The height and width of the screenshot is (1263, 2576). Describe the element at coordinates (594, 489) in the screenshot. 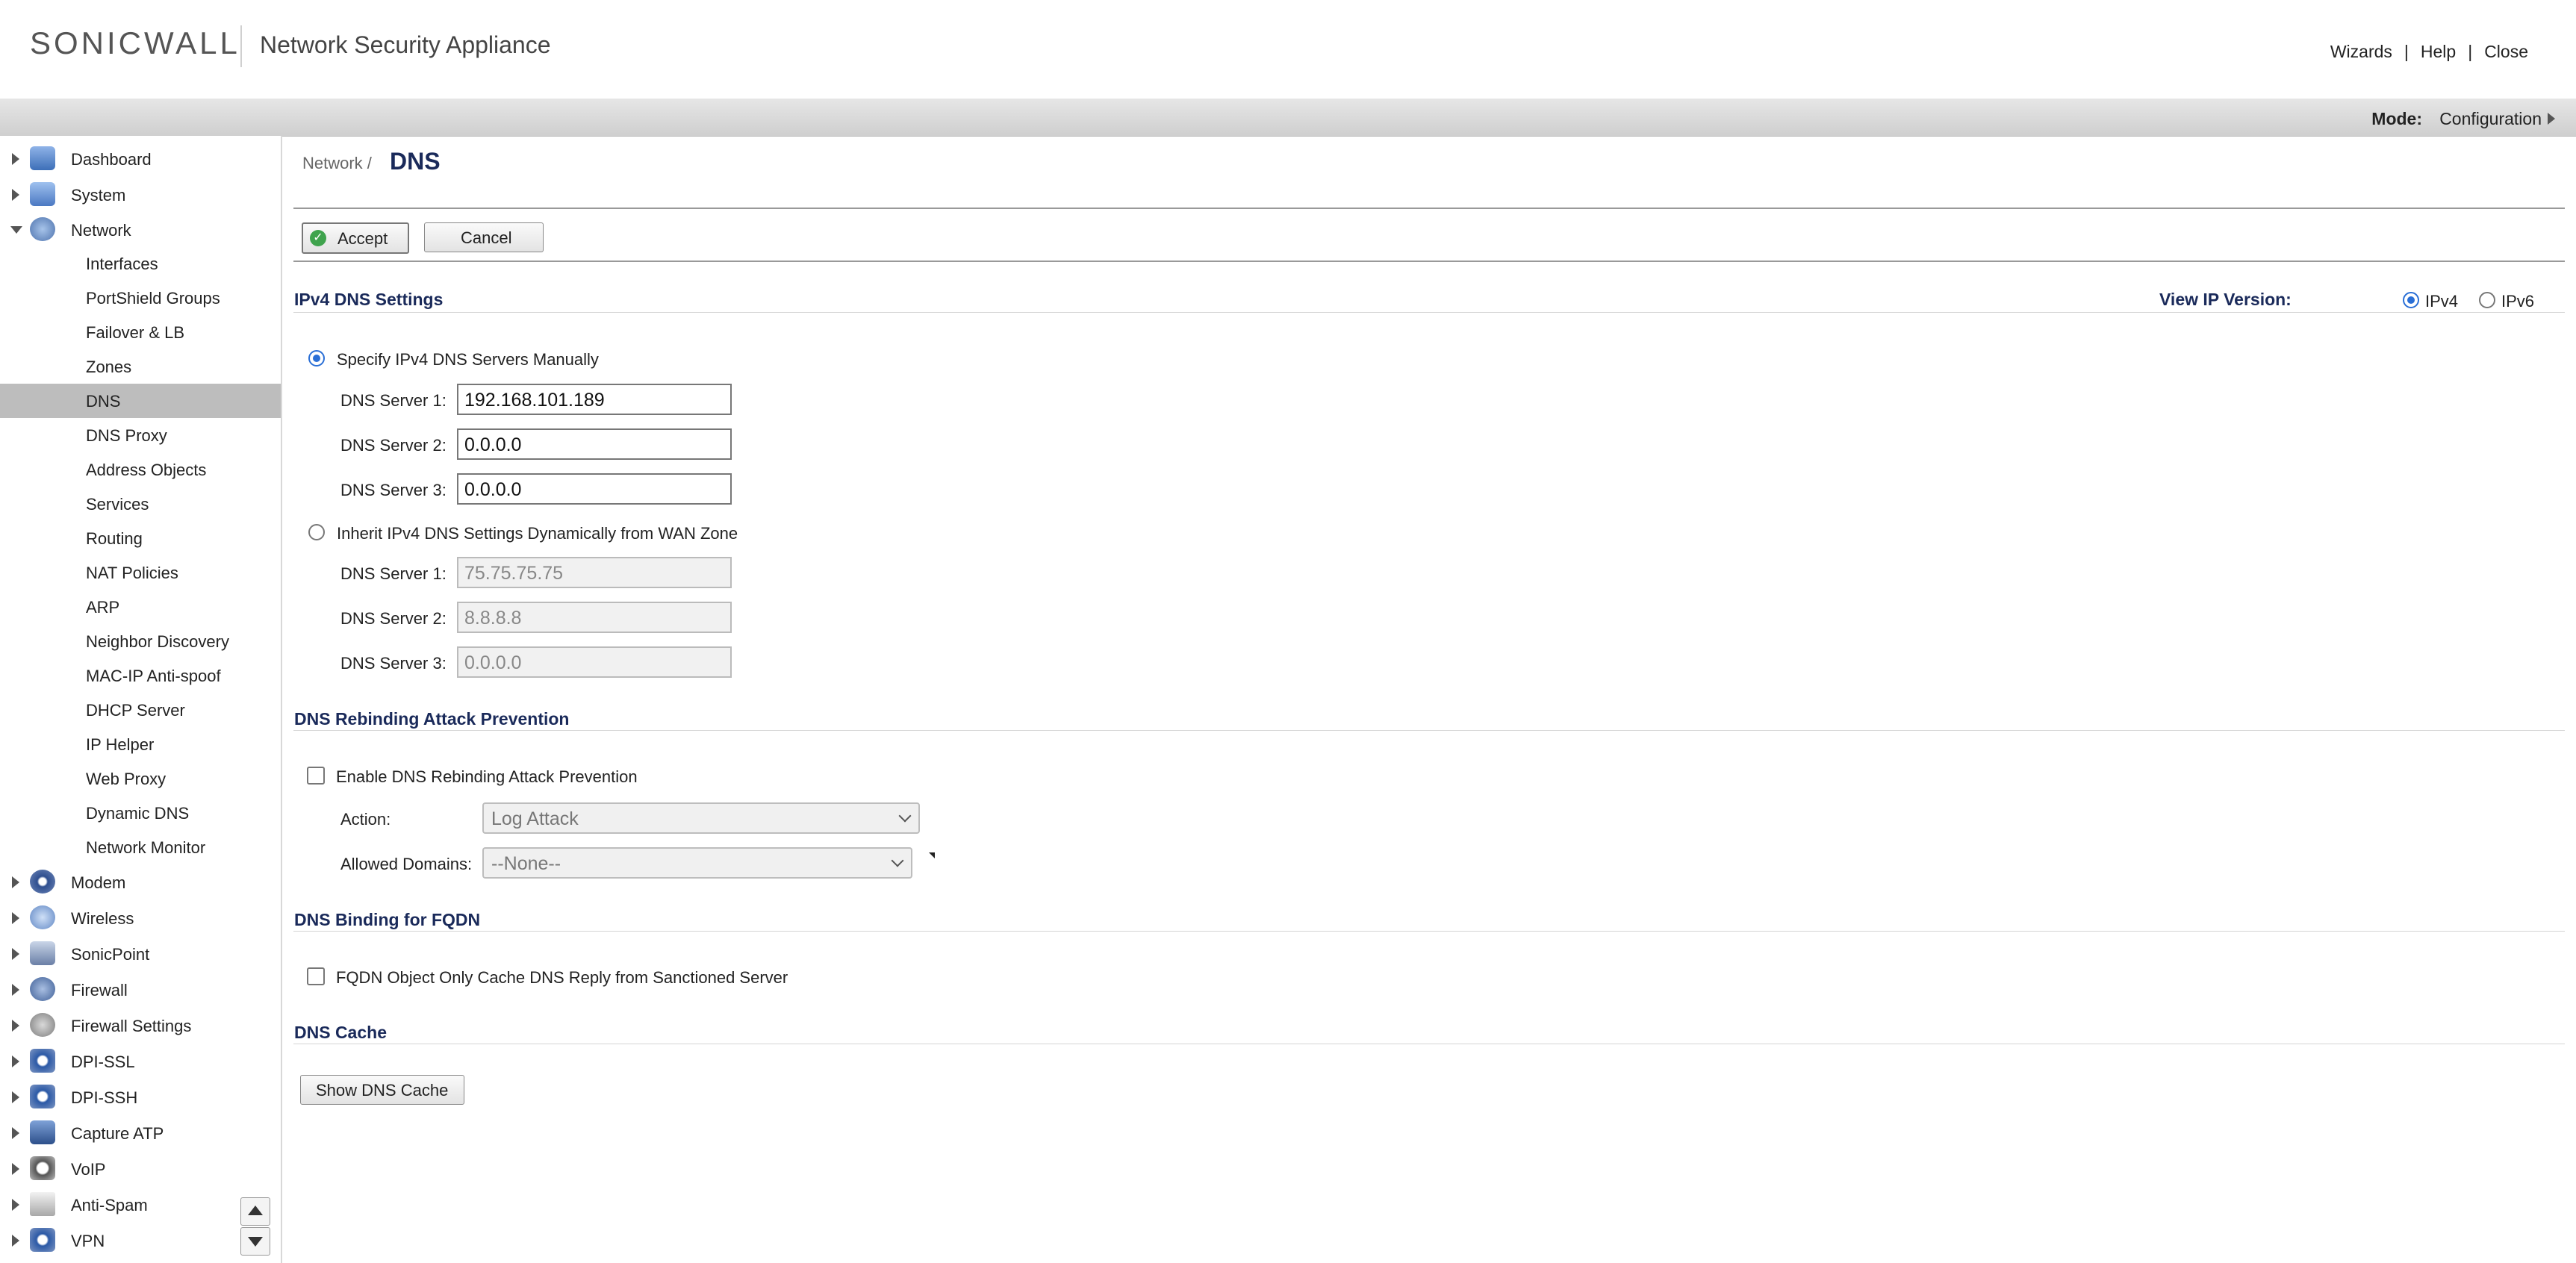

I see `dns-server-3-input: 0.0.0.0` at that location.